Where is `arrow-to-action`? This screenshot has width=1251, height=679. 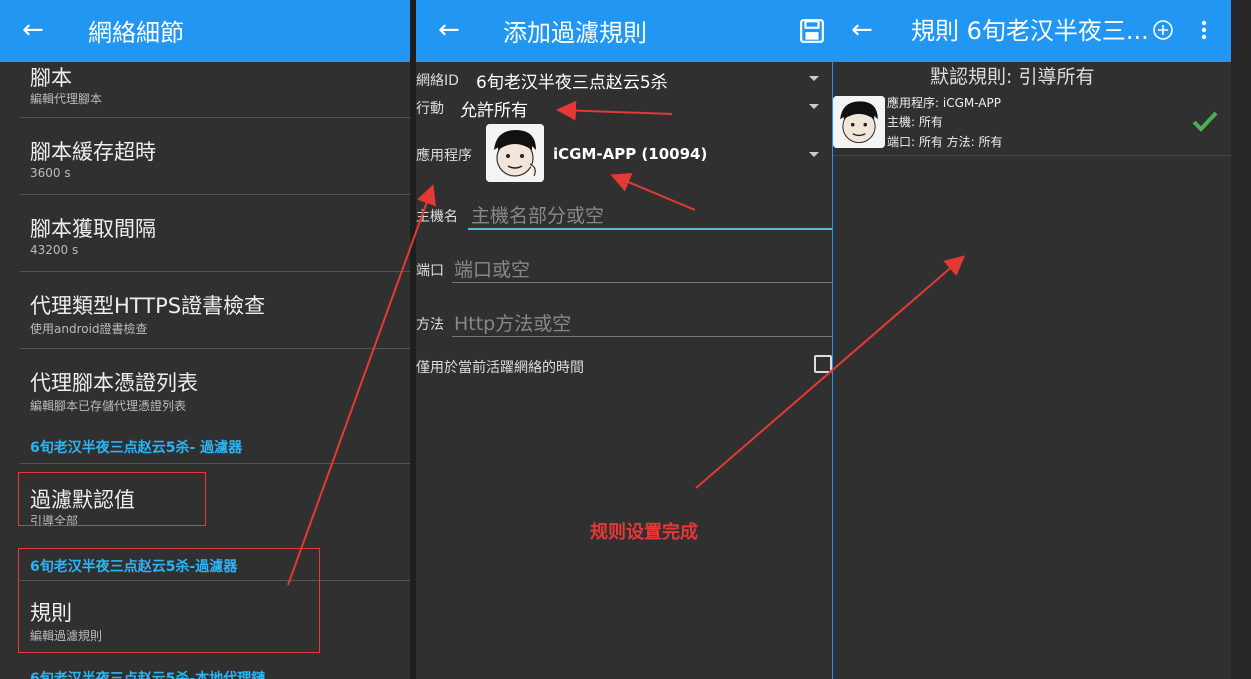
arrow-to-action is located at coordinates (614, 110).